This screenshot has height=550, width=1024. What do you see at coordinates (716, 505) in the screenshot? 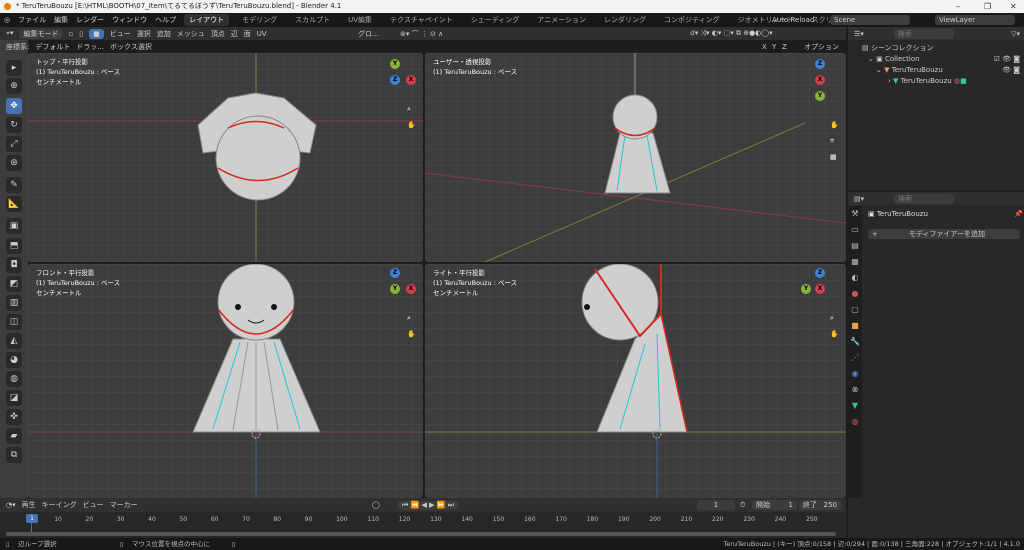
I see `current-frame-field: 1` at bounding box center [716, 505].